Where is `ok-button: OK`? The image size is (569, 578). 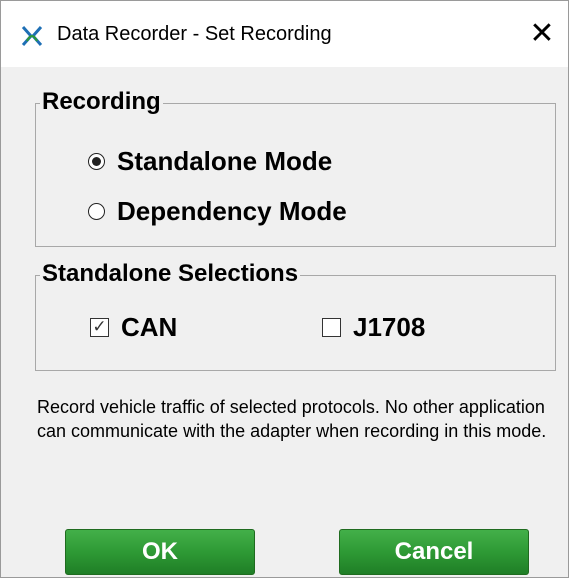
ok-button: OK is located at coordinates (160, 552).